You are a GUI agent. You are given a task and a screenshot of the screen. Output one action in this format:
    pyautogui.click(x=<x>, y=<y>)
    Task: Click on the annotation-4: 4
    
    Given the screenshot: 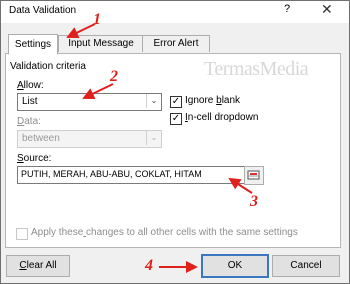 What is the action you would take?
    pyautogui.click(x=149, y=265)
    